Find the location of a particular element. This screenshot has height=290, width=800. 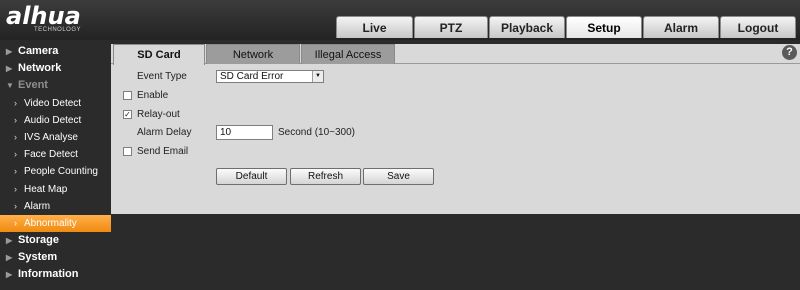

sidebar-item-event: ▼ Event is located at coordinates (55, 85).